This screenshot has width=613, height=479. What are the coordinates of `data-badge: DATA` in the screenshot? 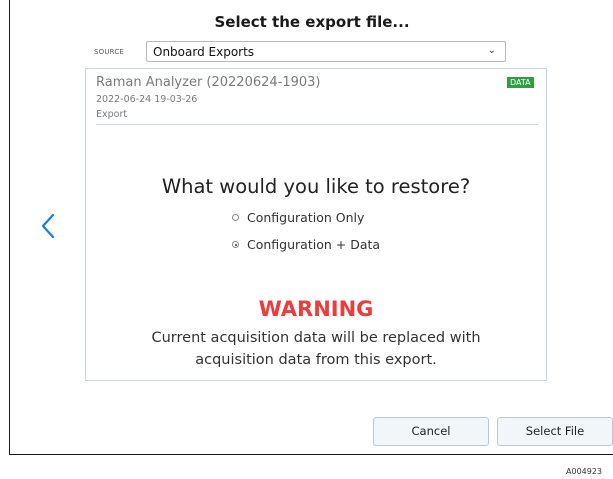 It's located at (520, 82).